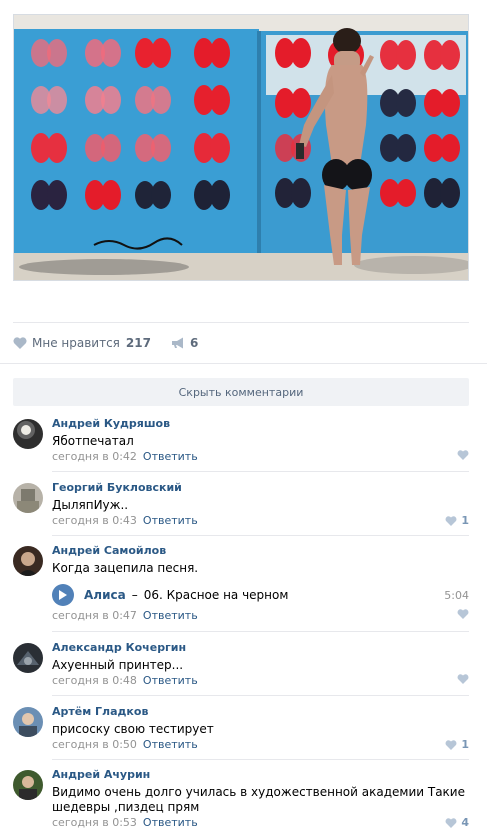  Describe the element at coordinates (100, 711) in the screenshot. I see `comment-author: Артём Гладков` at that location.